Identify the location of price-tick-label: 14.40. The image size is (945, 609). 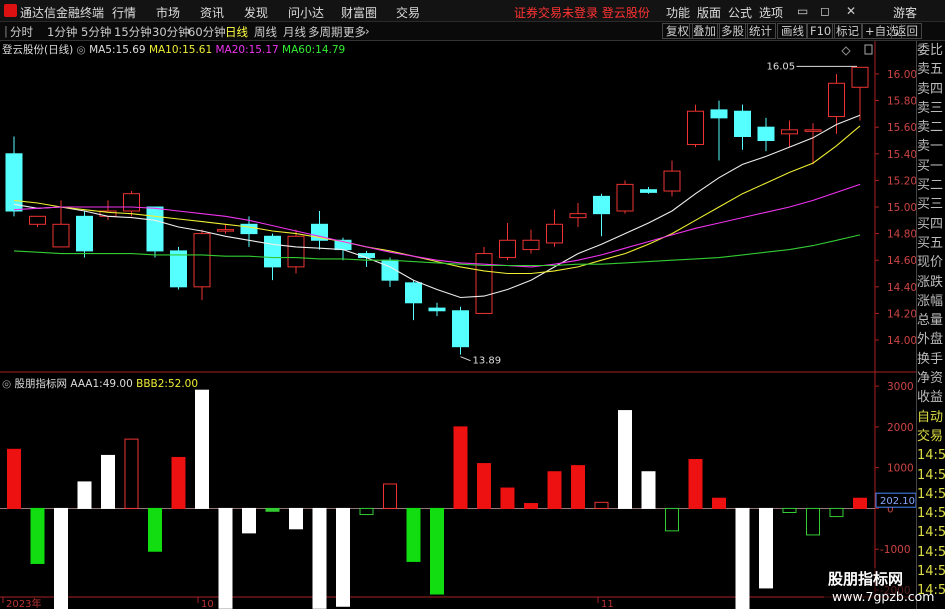
(901, 288).